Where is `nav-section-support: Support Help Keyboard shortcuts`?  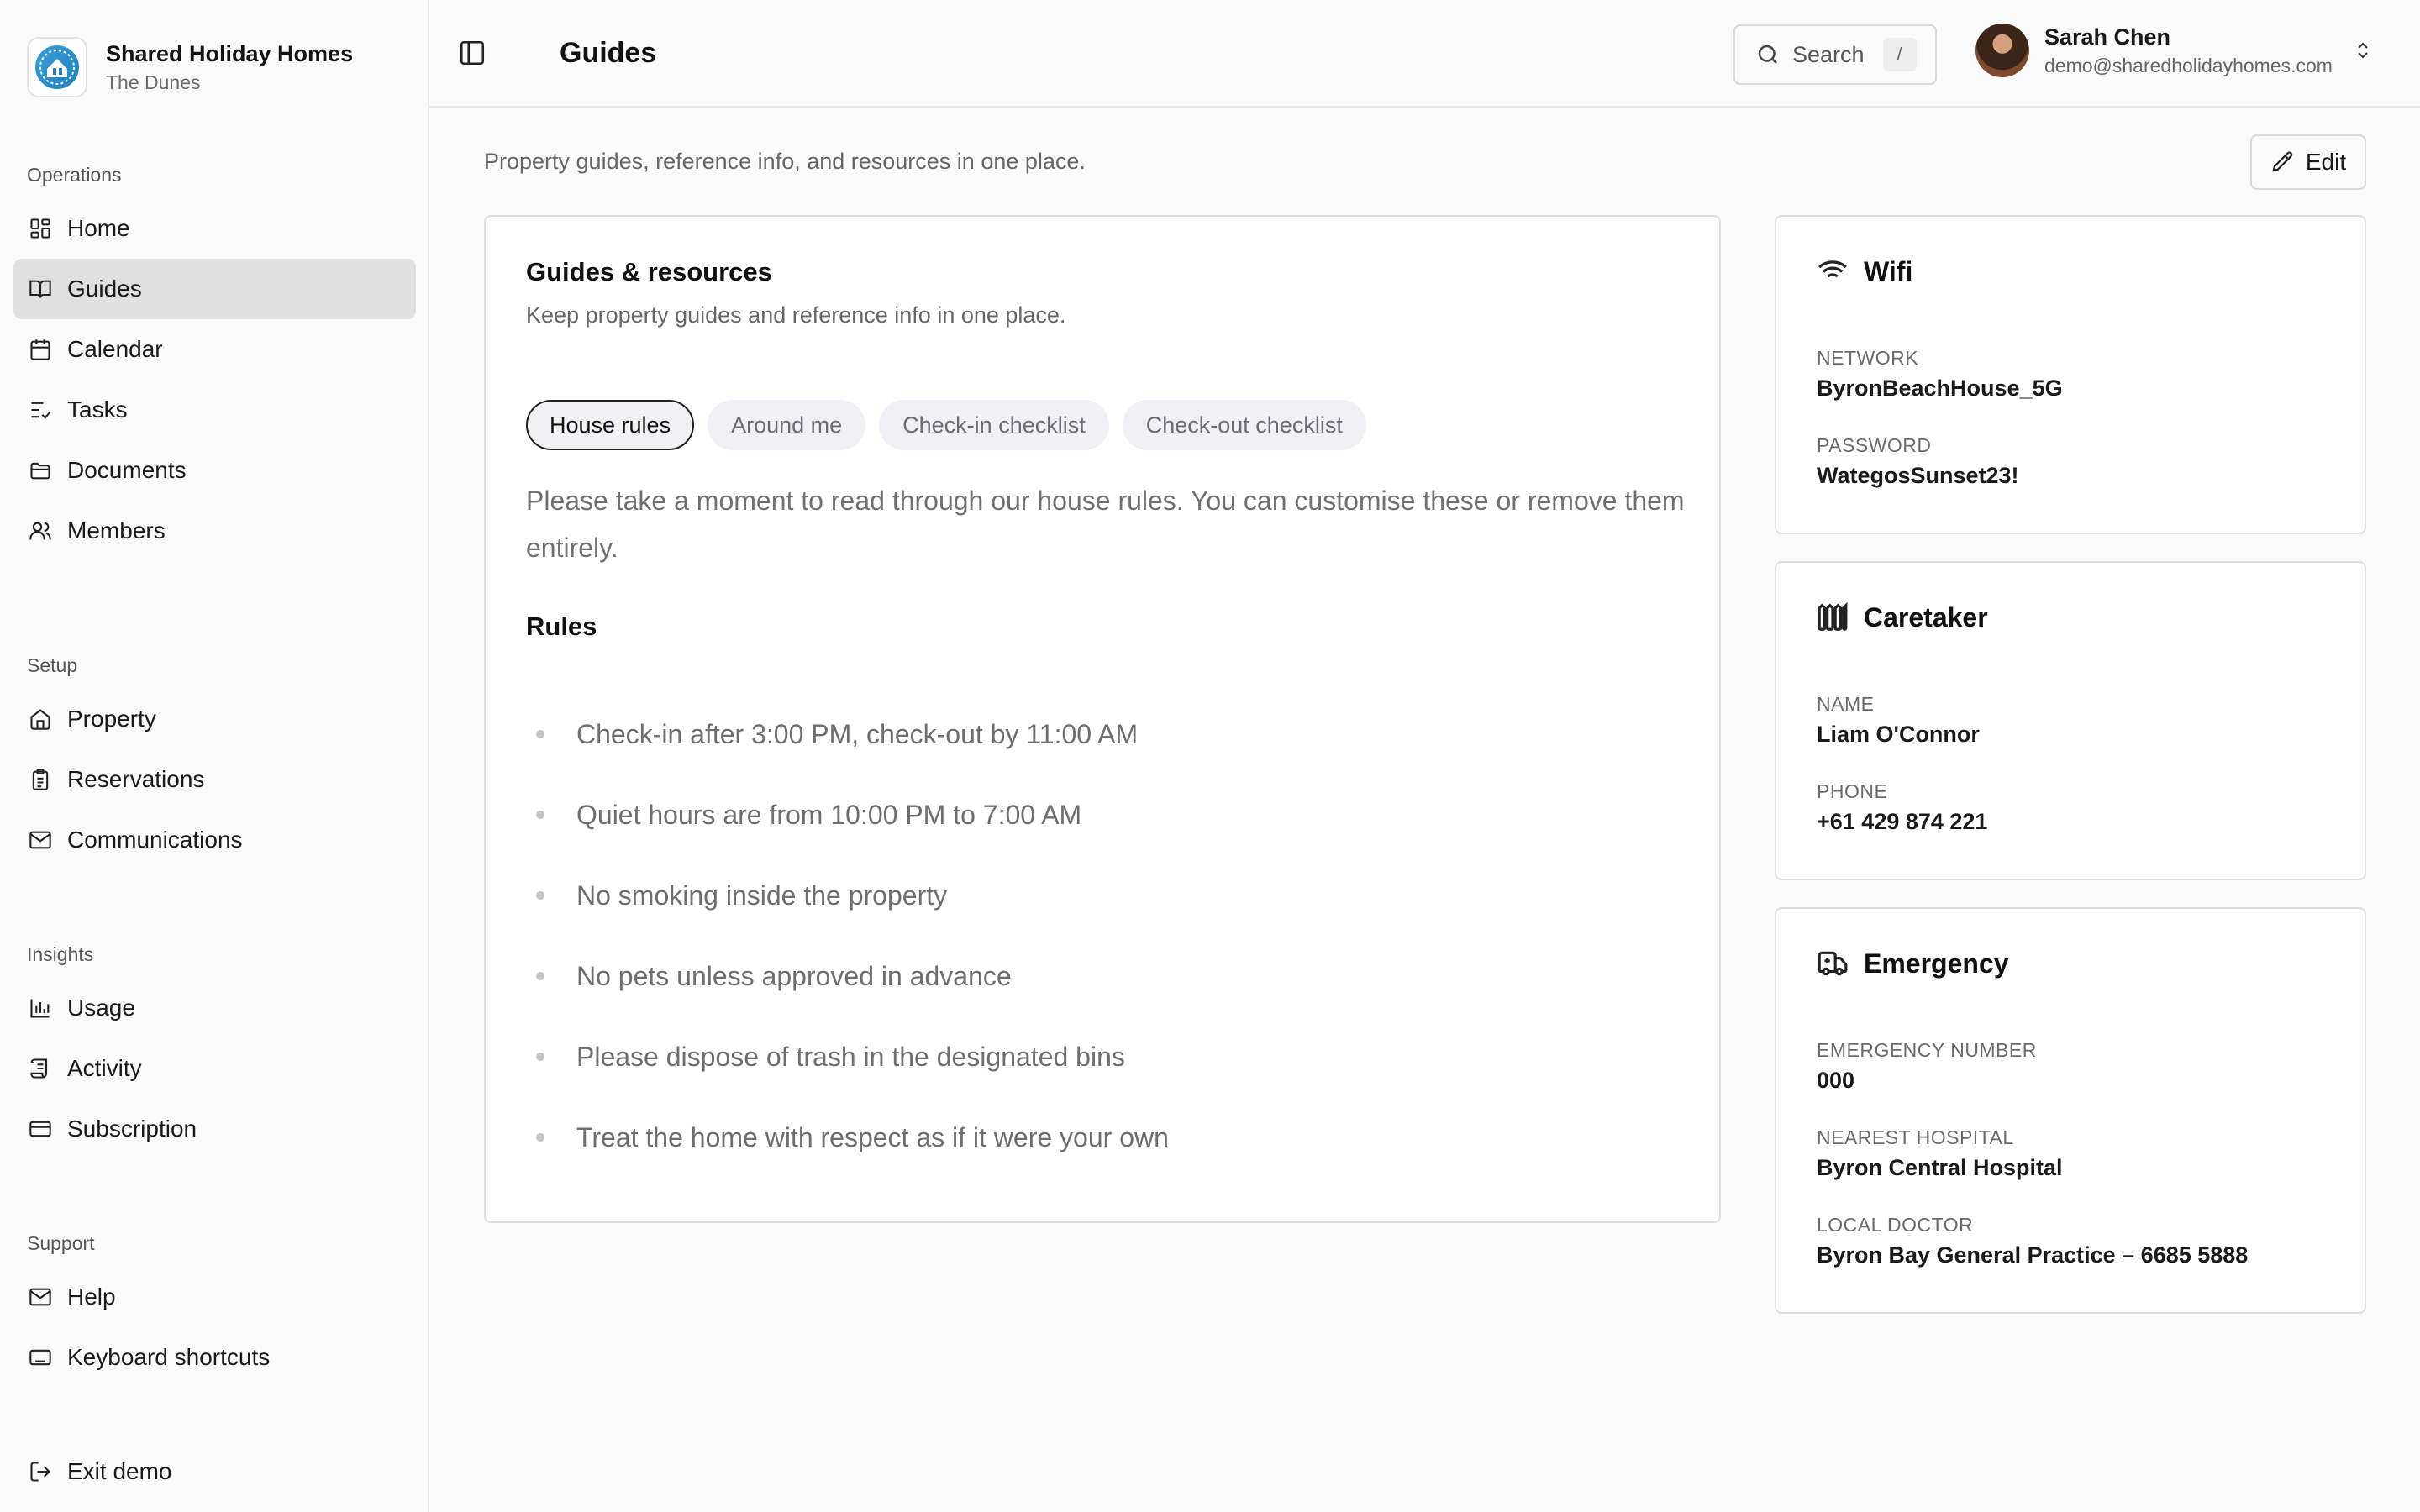 nav-section-support: Support Help Keyboard shortcuts is located at coordinates (214, 1307).